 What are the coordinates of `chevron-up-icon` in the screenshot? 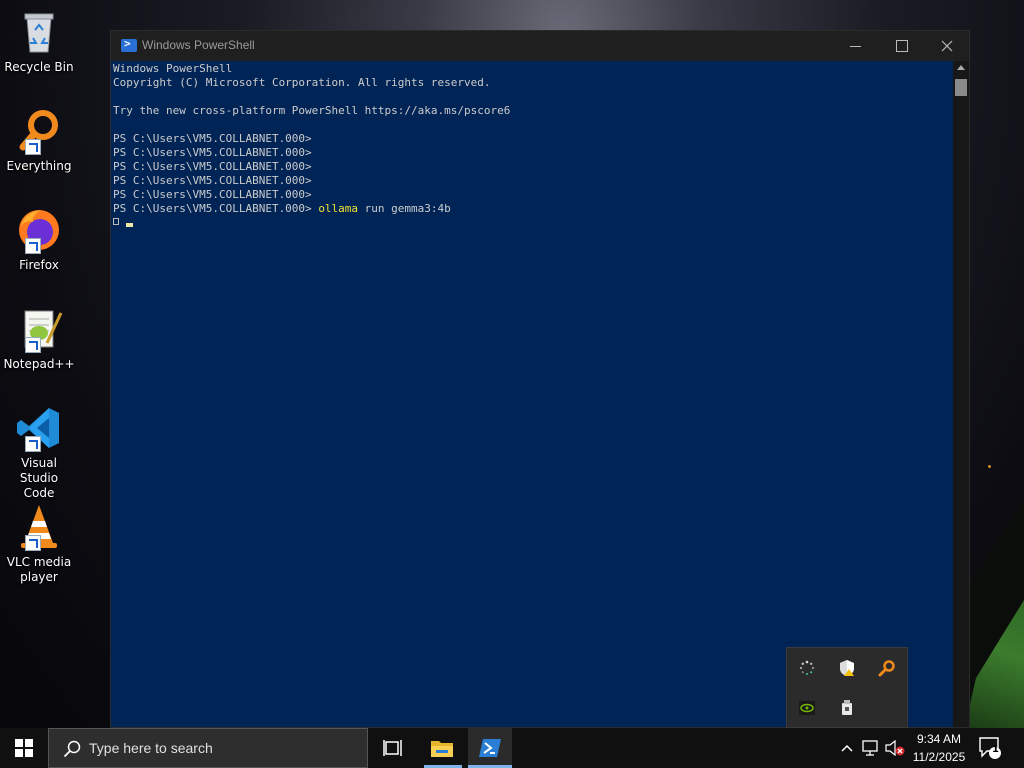 It's located at (847, 748).